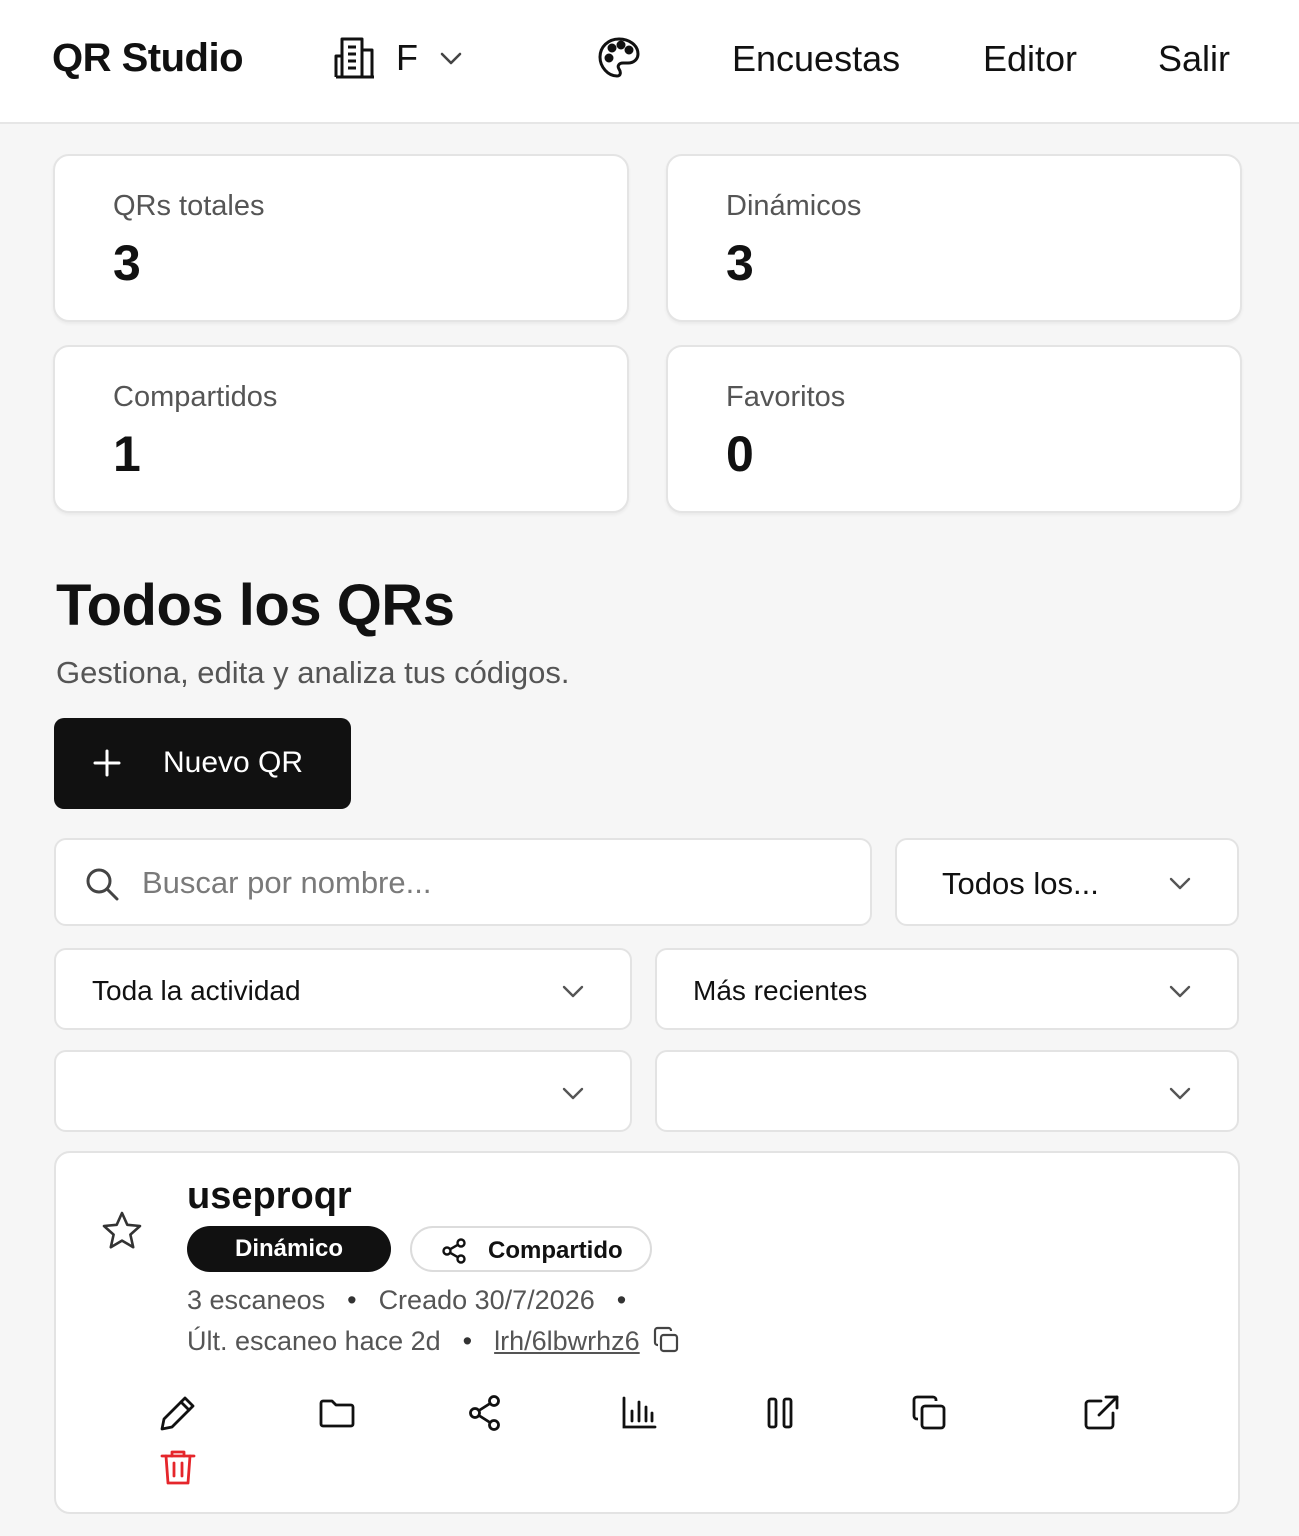 The image size is (1299, 1536). I want to click on search-box, so click(463, 882).